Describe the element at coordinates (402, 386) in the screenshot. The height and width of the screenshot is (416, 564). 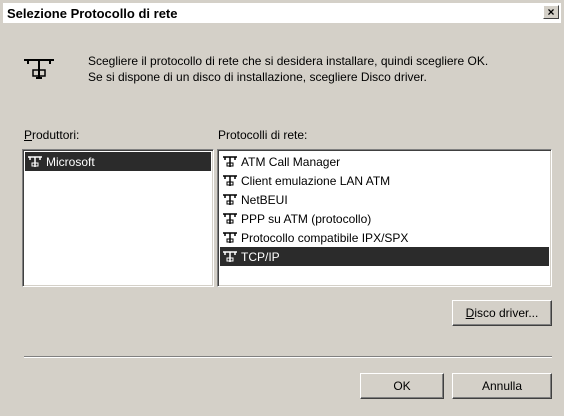
I see `ok-button: OK` at that location.